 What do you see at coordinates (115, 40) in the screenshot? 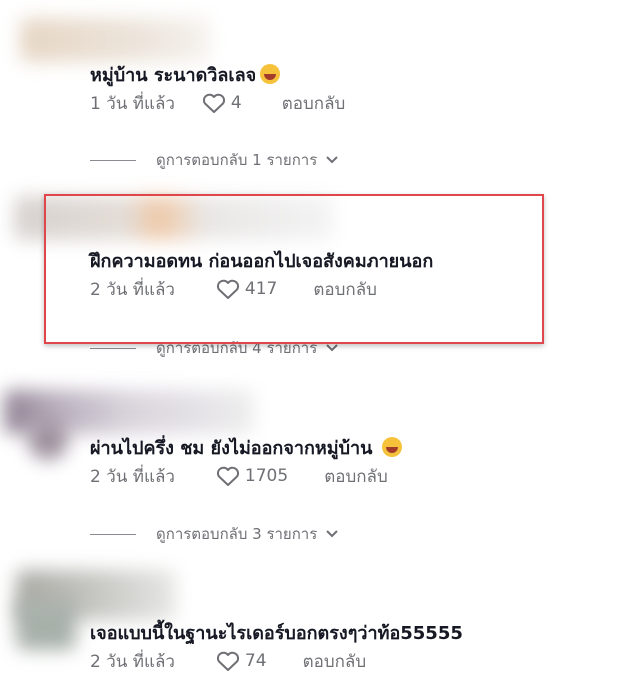
I see `blurred-avatar-username` at bounding box center [115, 40].